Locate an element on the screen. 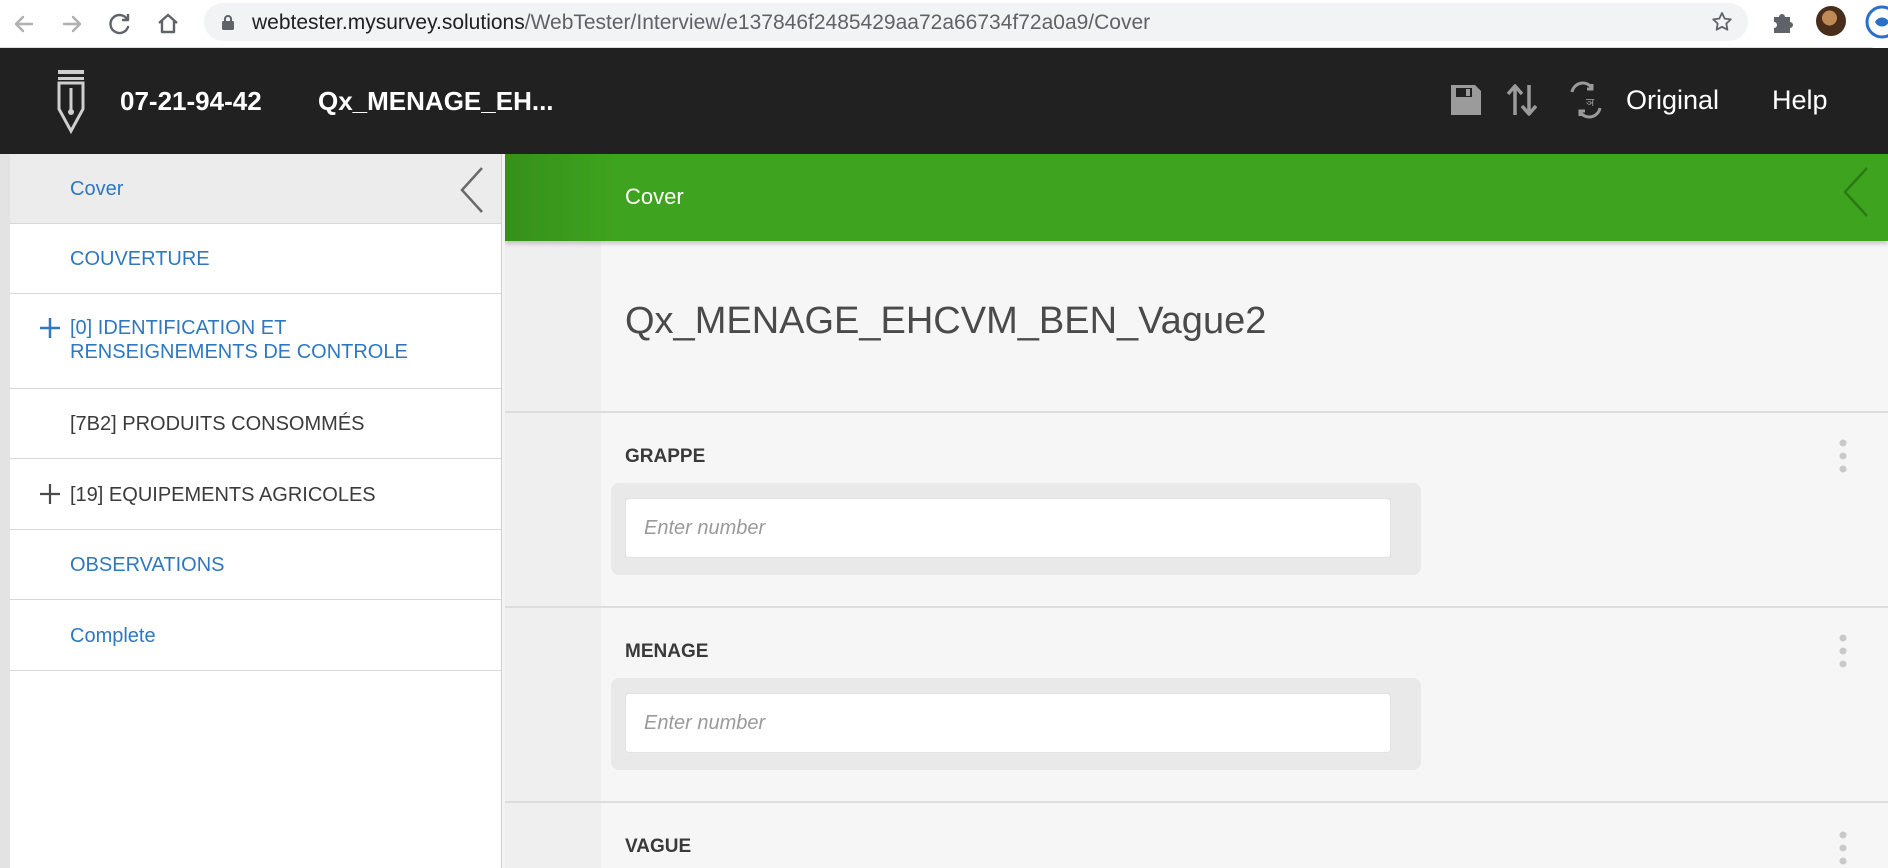  lock-icon is located at coordinates (228, 22).